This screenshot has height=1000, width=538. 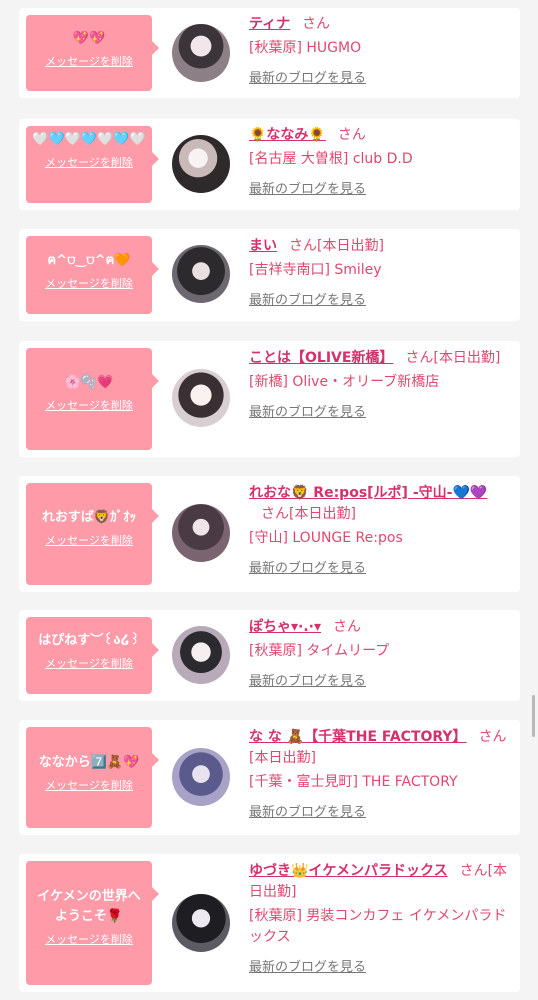 I want to click on message-bubble: ななから7️⃣🧸💖 メッセージを削除, so click(x=92, y=777).